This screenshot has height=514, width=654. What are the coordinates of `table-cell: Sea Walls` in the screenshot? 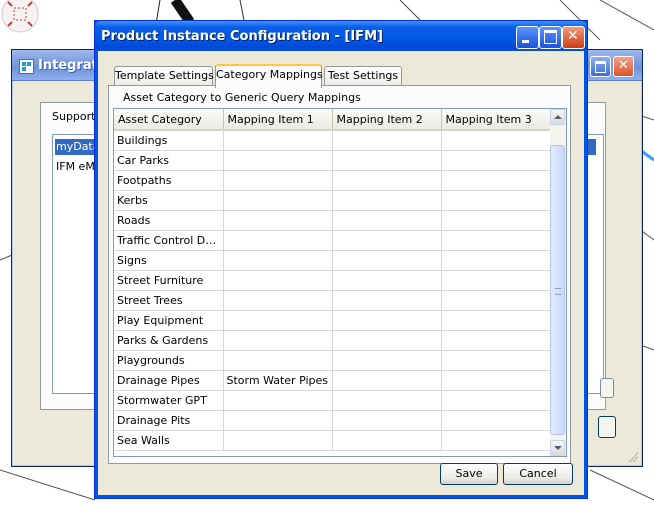 It's located at (169, 440).